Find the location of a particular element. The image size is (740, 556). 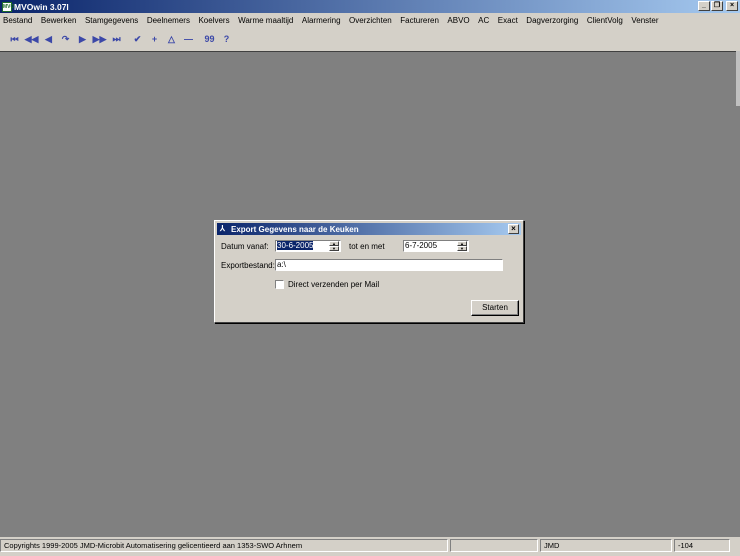

menu-stamgegevens: Stamgegevens is located at coordinates (111, 20).